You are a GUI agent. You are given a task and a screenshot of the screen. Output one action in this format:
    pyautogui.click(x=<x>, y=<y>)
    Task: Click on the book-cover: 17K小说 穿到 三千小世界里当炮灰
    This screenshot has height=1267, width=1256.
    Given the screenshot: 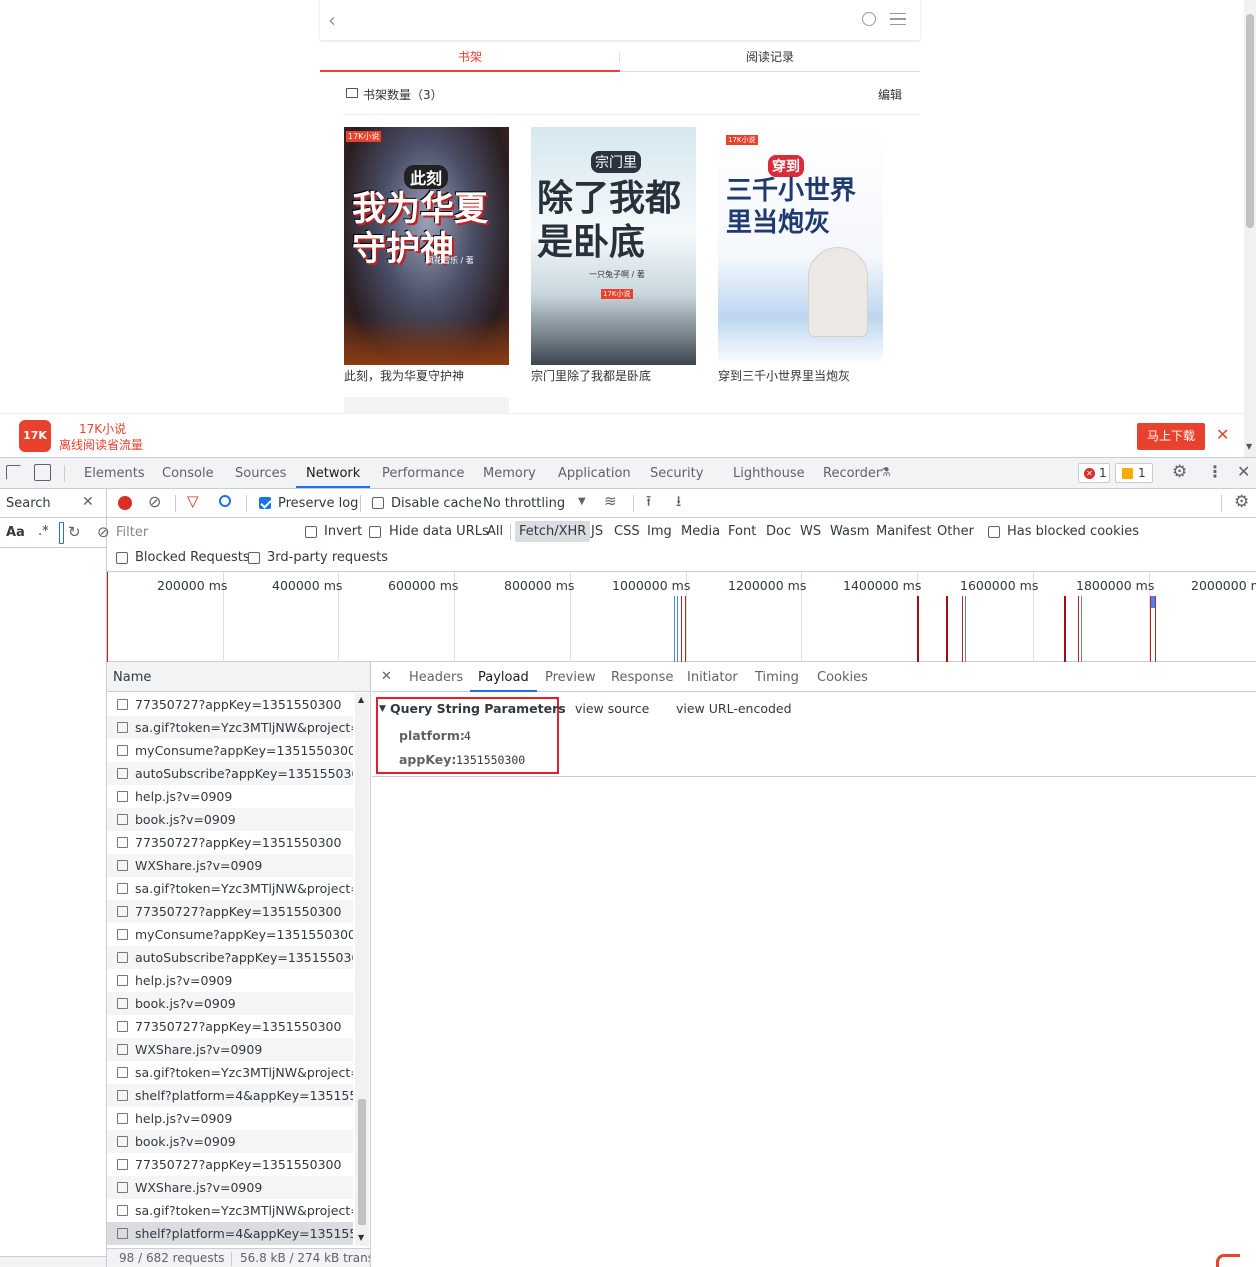 What is the action you would take?
    pyautogui.click(x=800, y=246)
    